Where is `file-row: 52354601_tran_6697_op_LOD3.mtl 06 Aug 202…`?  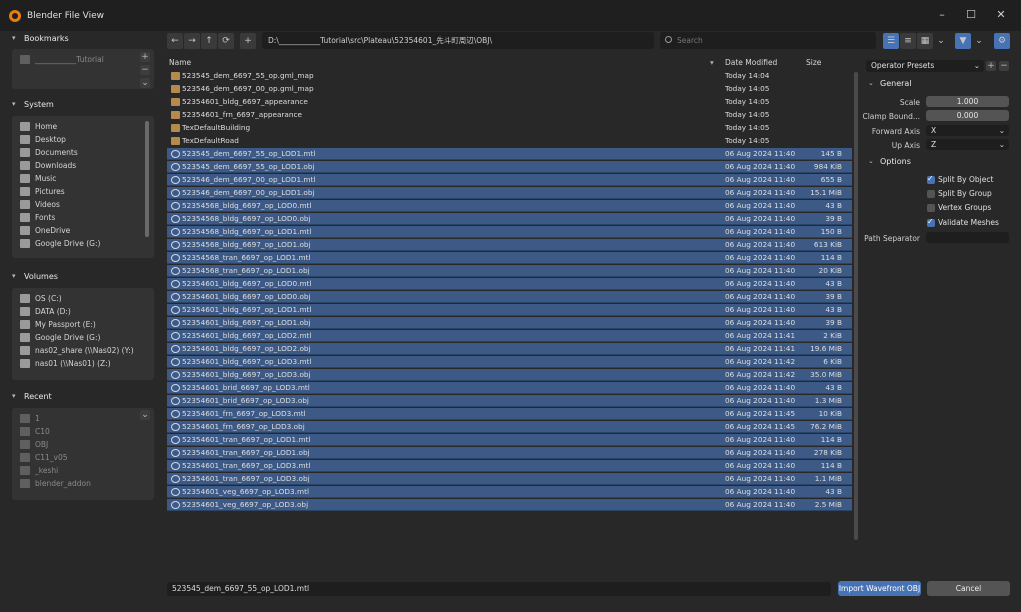
file-row: 52354601_tran_6697_op_LOD3.mtl 06 Aug 202… is located at coordinates (509, 466).